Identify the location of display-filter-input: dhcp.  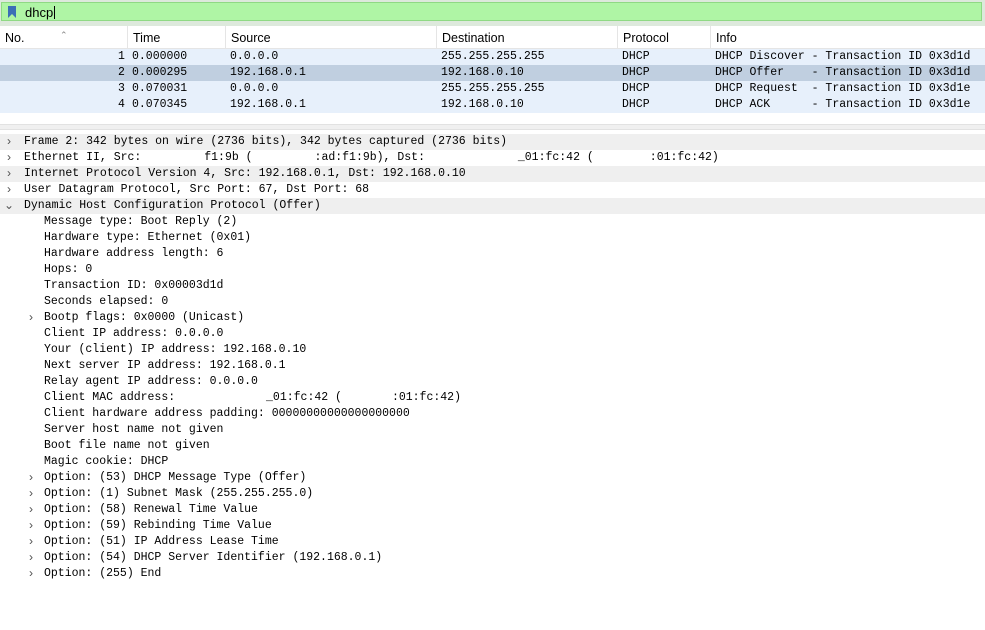
(491, 11).